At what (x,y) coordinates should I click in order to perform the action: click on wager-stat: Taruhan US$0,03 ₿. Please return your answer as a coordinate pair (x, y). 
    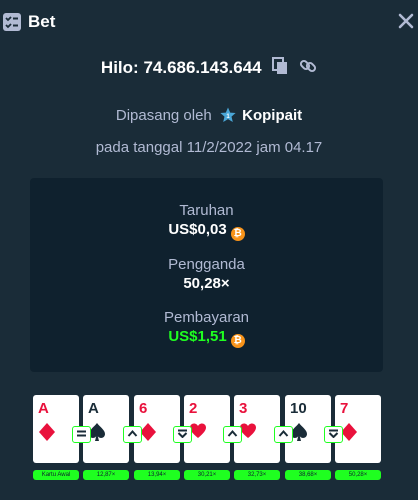
    Looking at the image, I should click on (206, 221).